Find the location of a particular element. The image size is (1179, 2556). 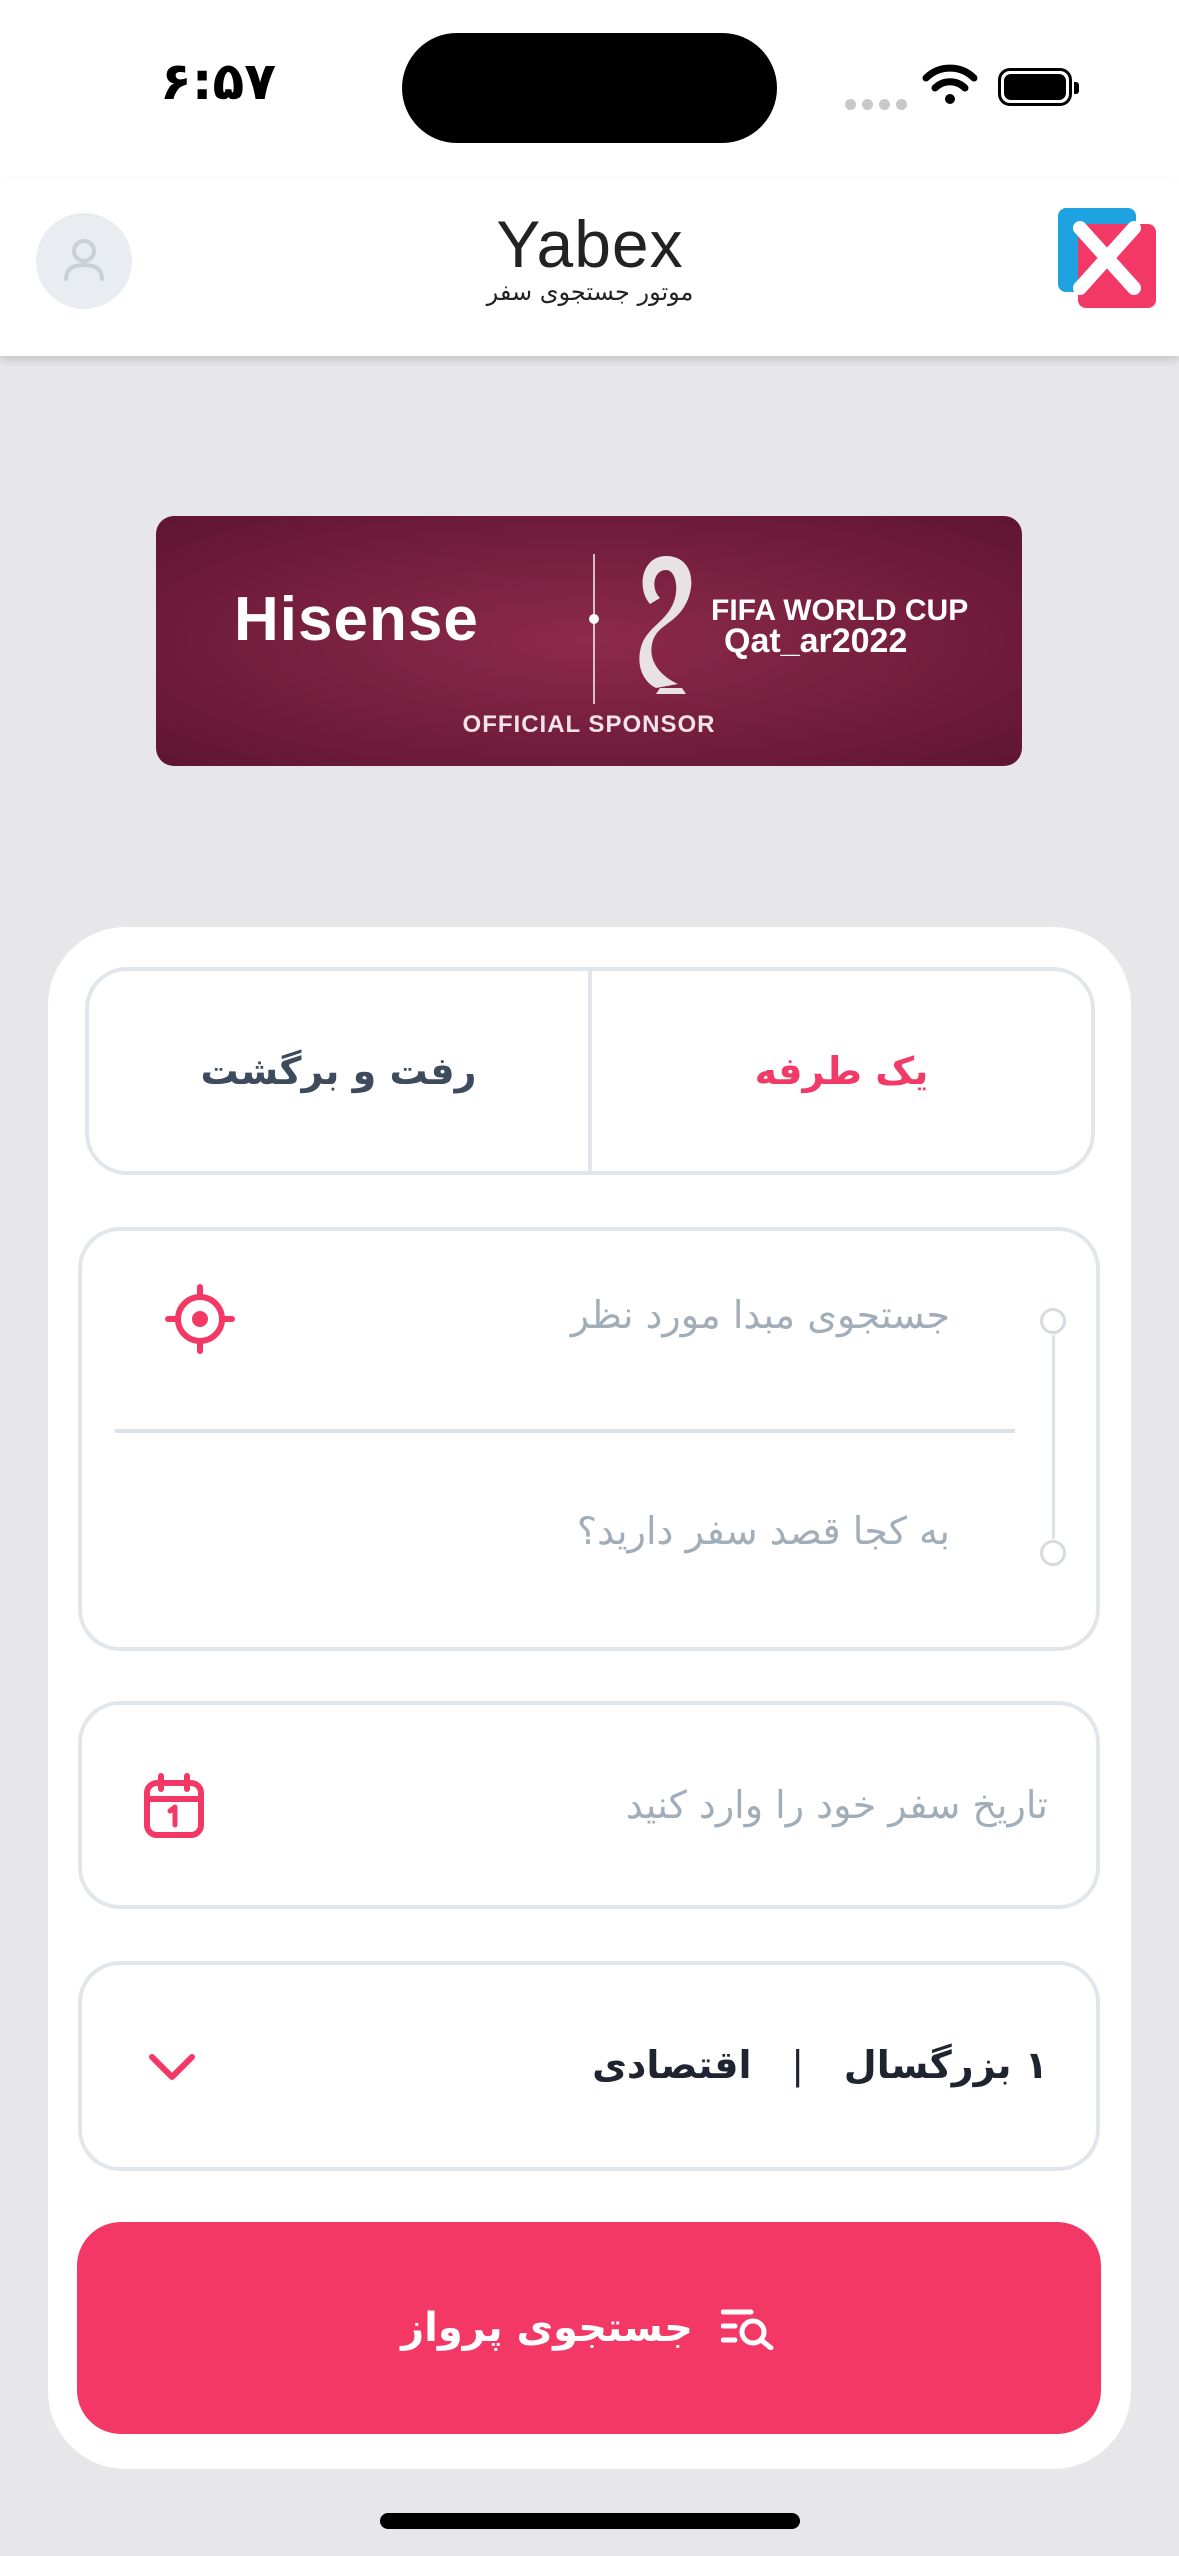

cellular-signal-icon is located at coordinates (879, 104).